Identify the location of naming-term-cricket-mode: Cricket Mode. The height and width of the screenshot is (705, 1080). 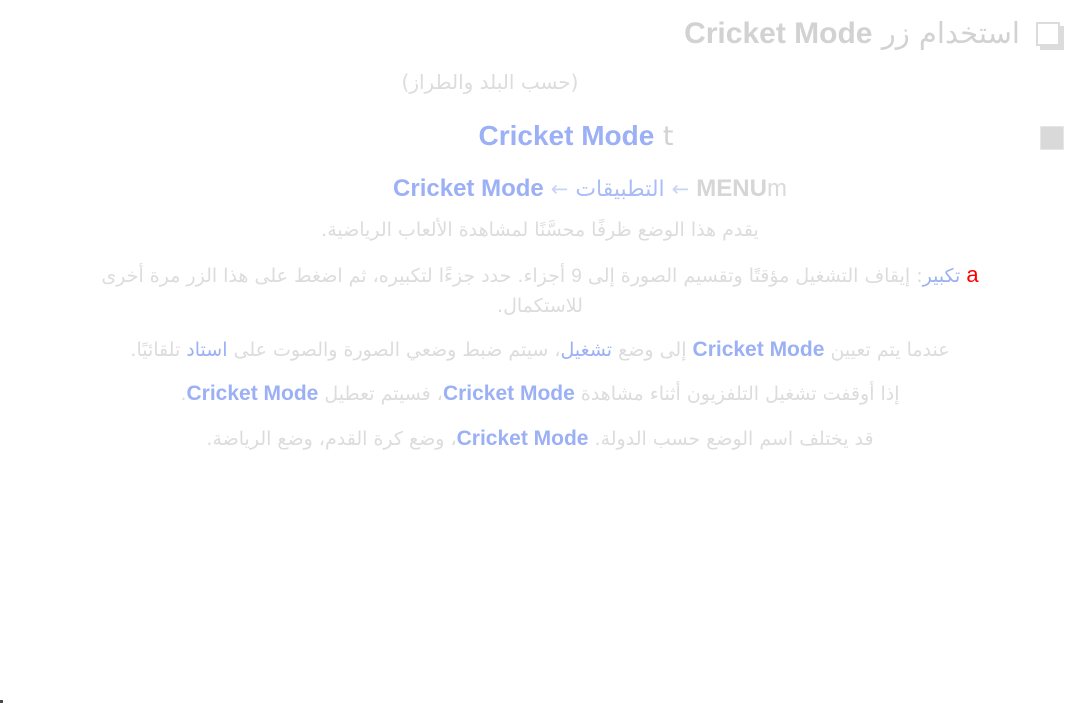
(522, 439).